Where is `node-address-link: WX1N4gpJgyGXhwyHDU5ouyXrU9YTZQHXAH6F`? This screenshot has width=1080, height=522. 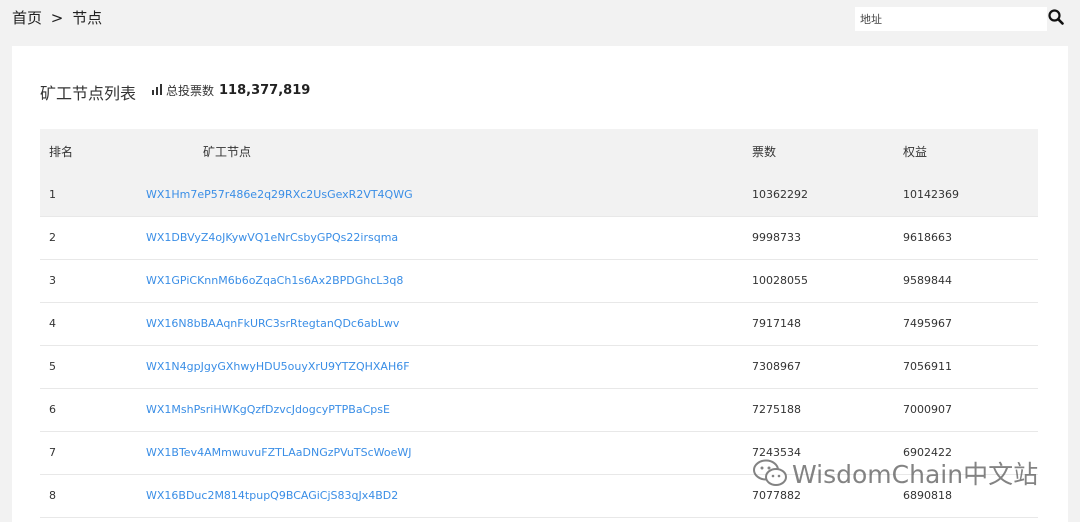 node-address-link: WX1N4gpJgyGXhwyHDU5ouyXrU9YTZQHXAH6F is located at coordinates (278, 366).